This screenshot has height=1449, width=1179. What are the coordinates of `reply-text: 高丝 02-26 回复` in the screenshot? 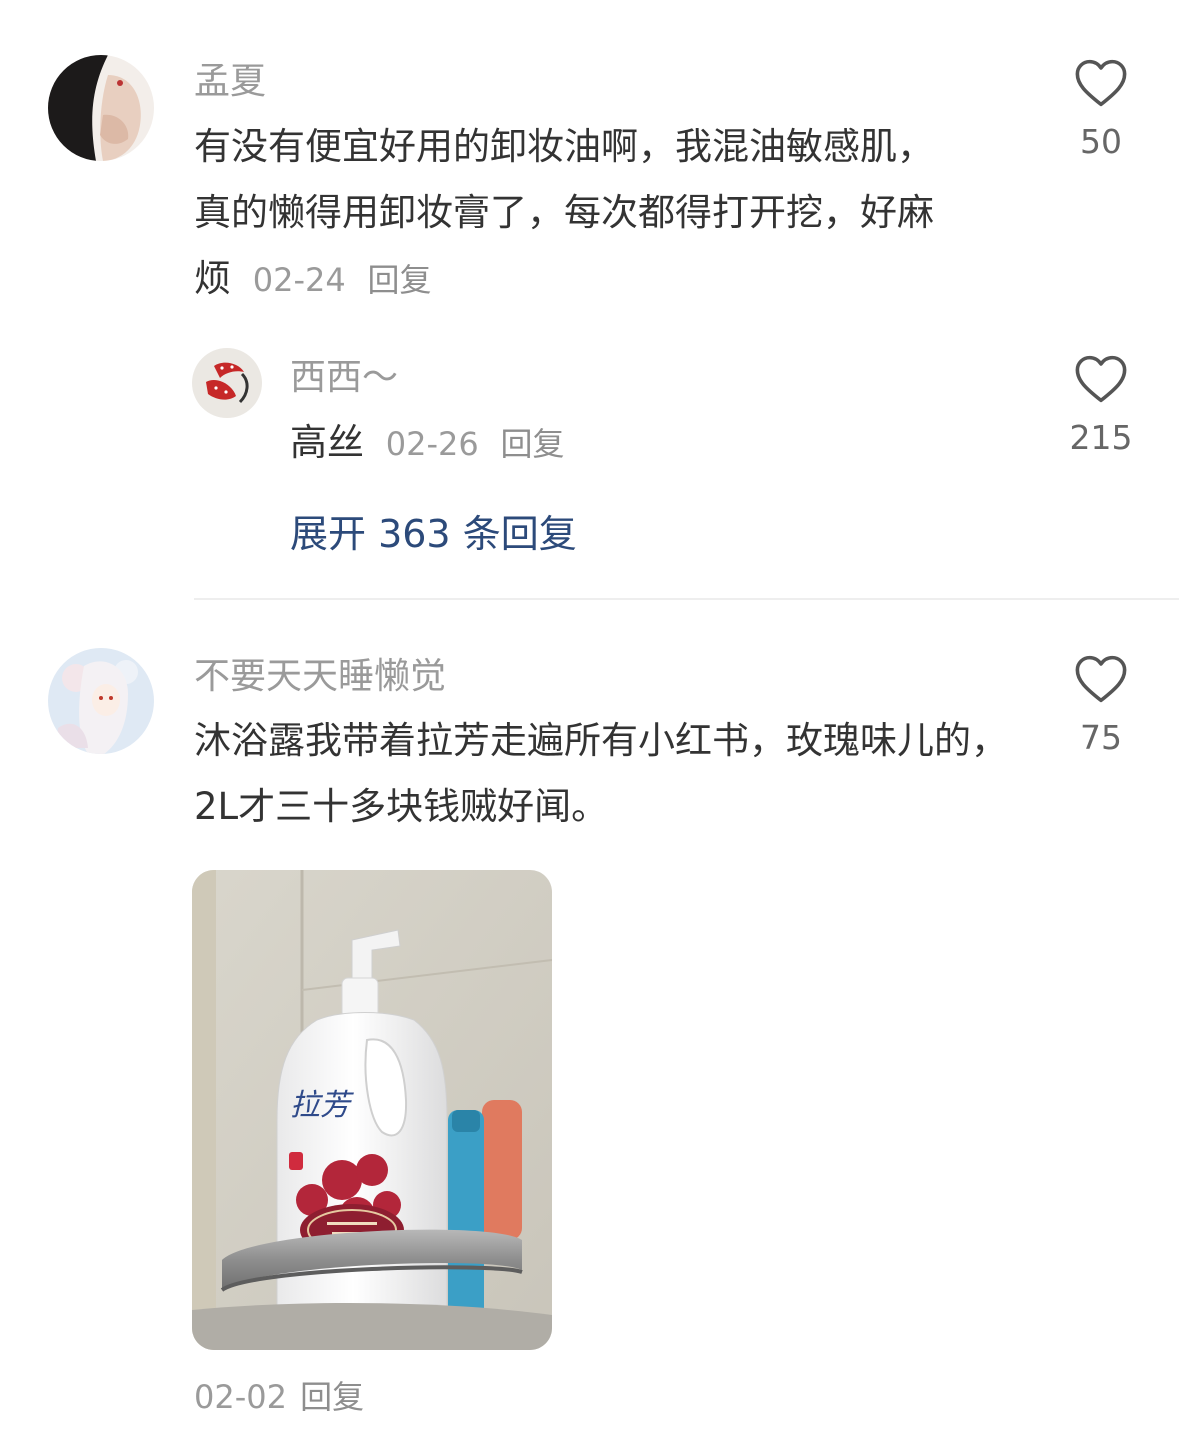 It's located at (427, 443).